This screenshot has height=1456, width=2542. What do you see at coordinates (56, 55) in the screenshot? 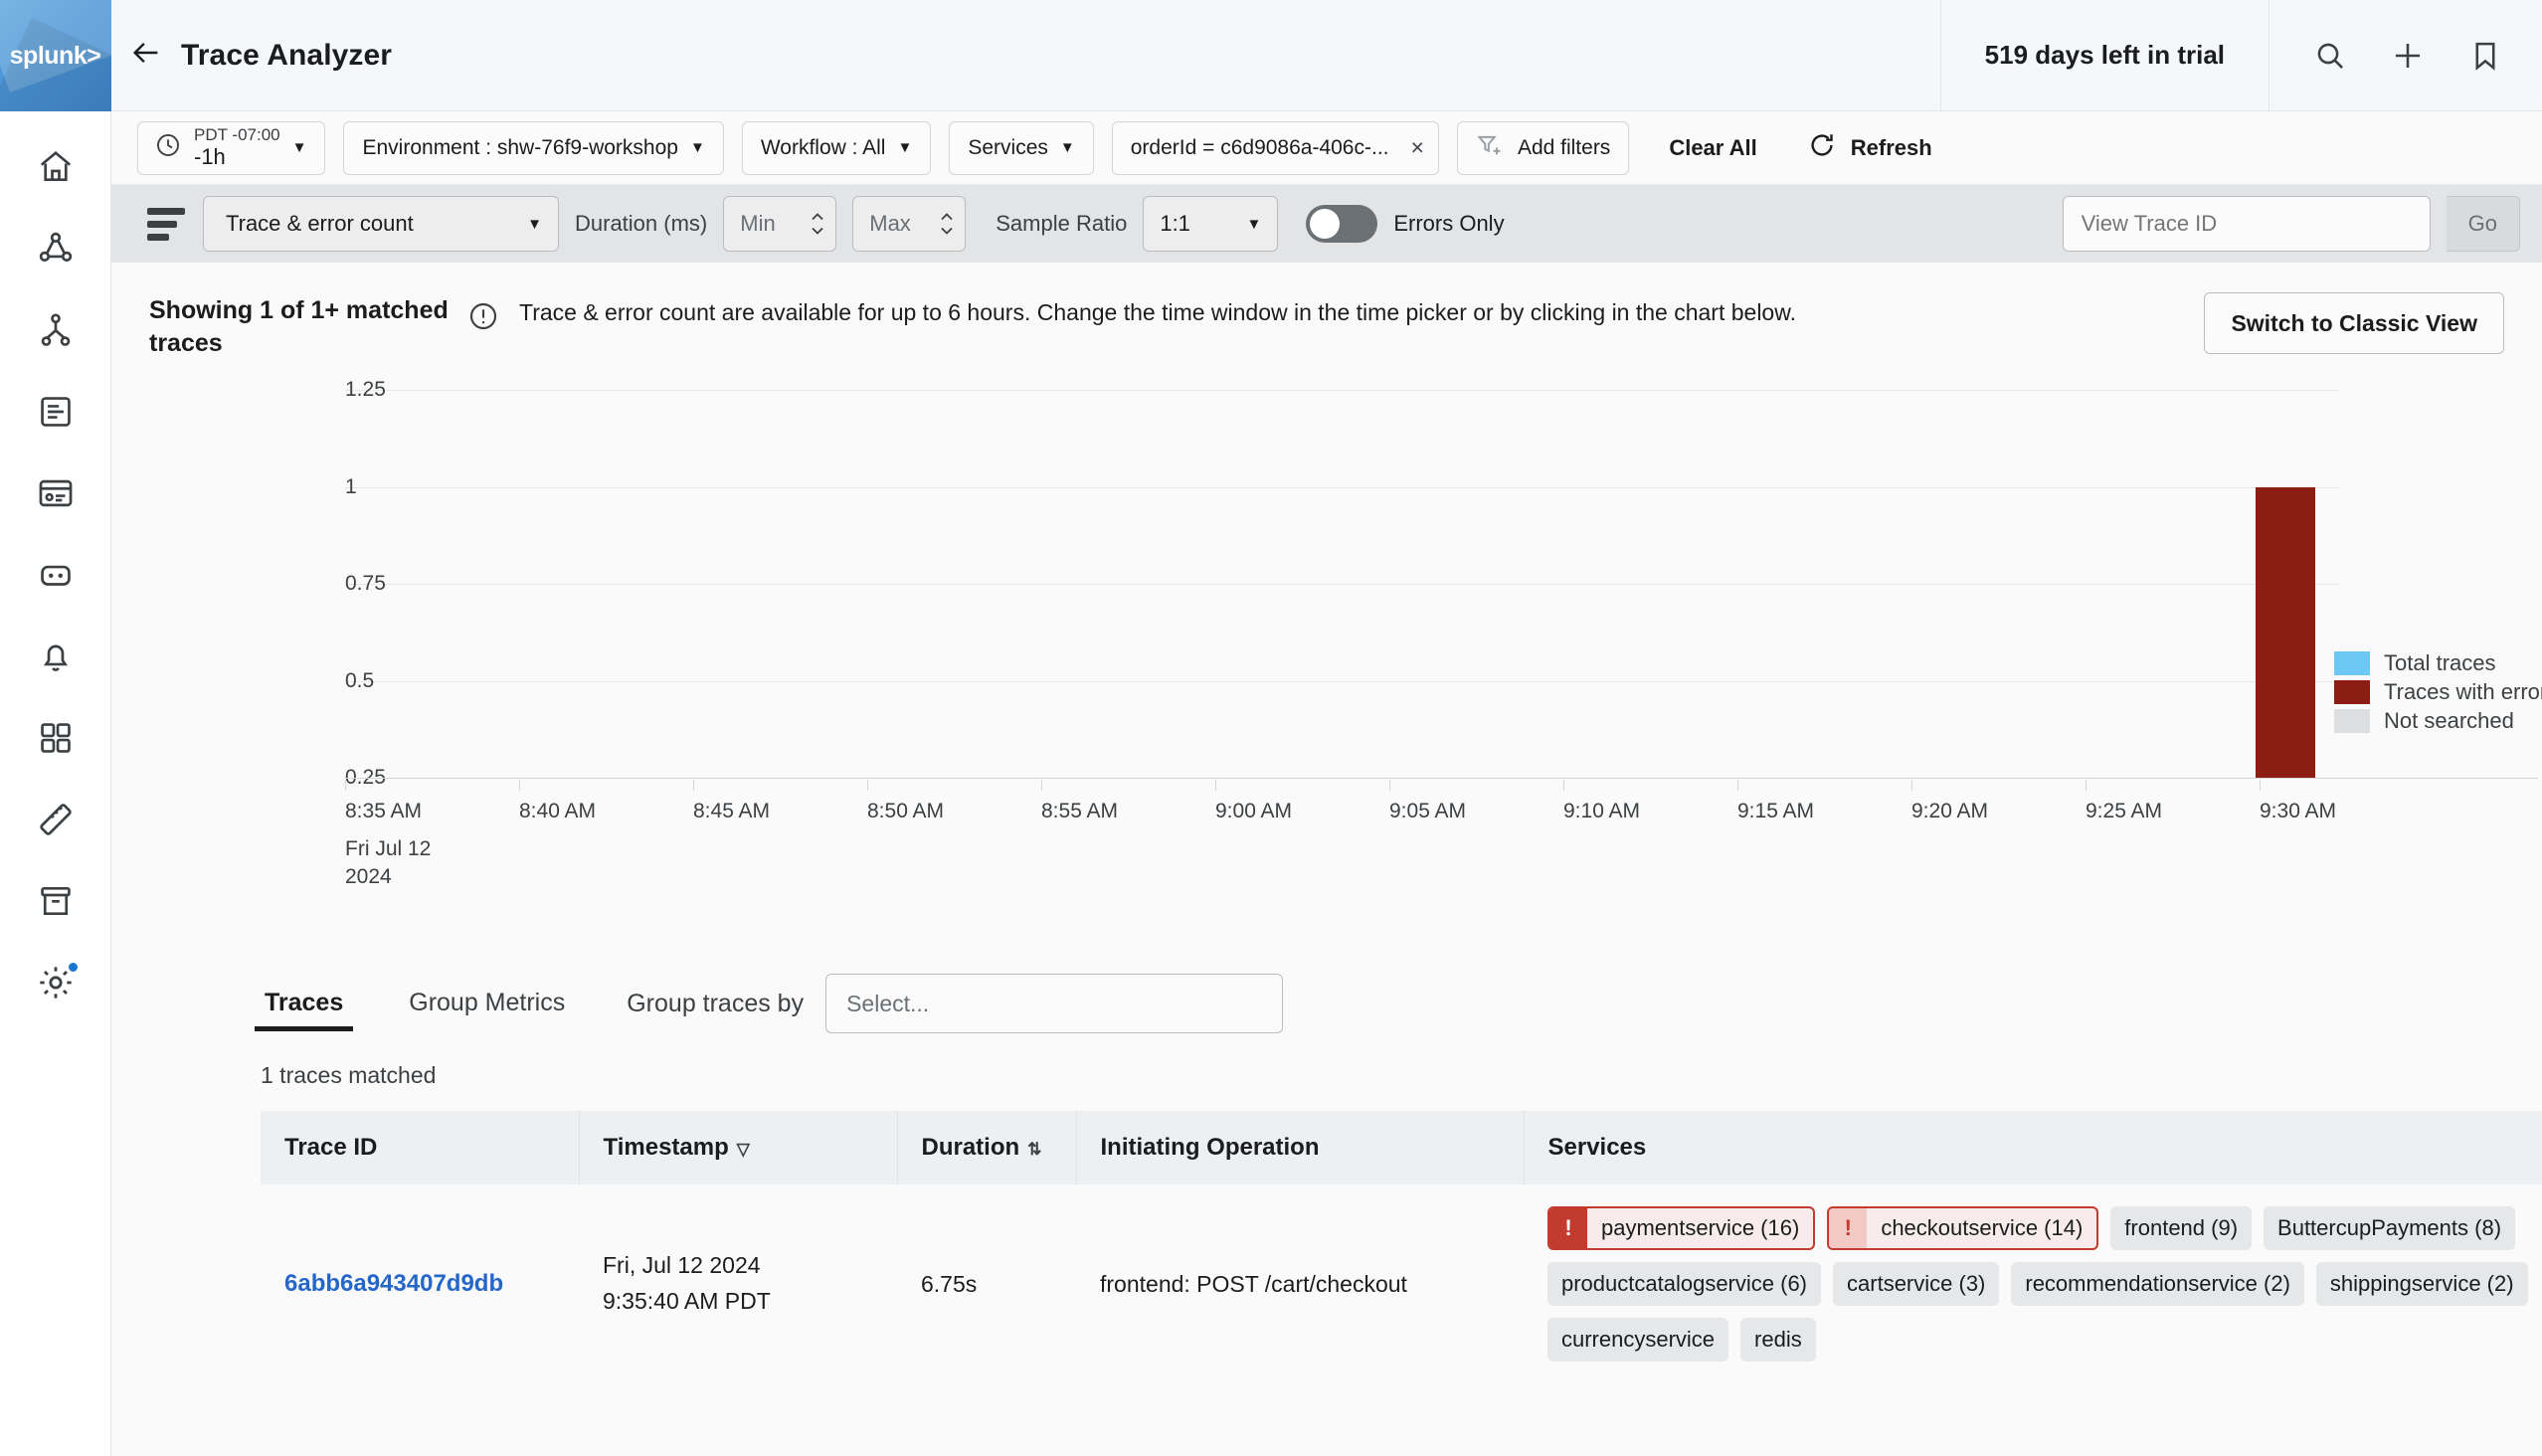
I see `splunk-logo: splunk>` at bounding box center [56, 55].